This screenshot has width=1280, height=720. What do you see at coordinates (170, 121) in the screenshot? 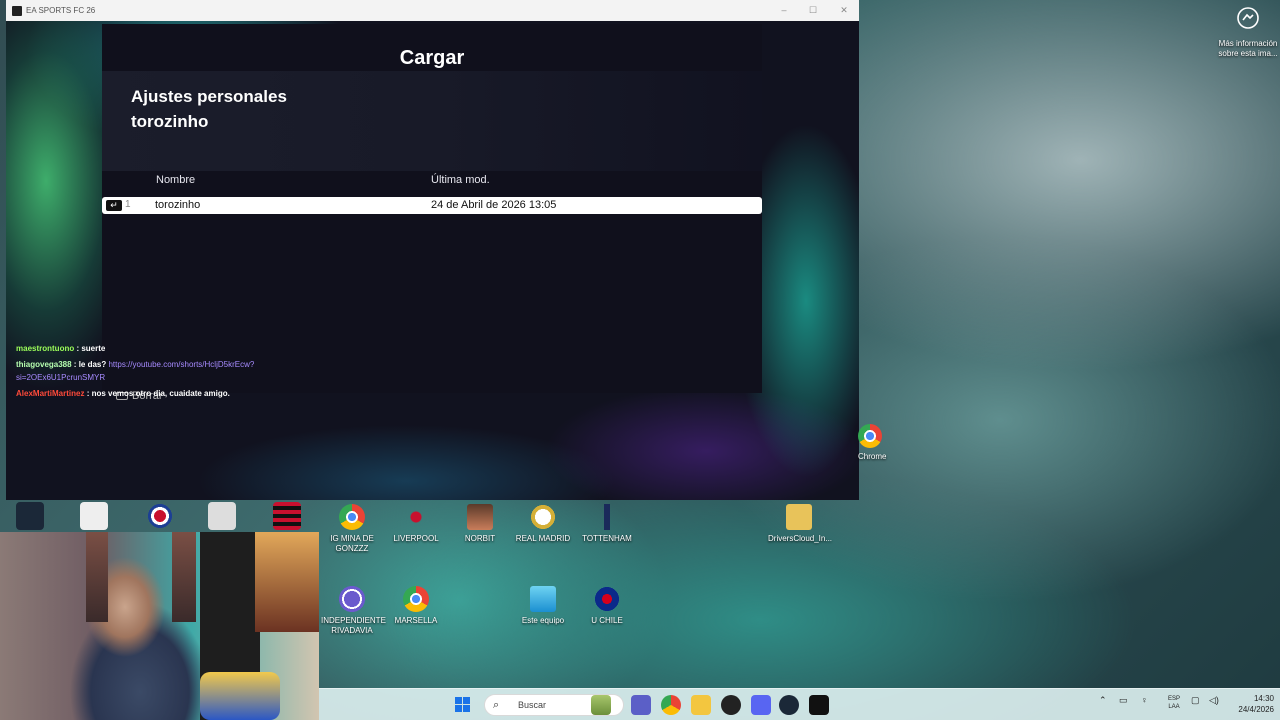
I see `profile-name: torozinho` at bounding box center [170, 121].